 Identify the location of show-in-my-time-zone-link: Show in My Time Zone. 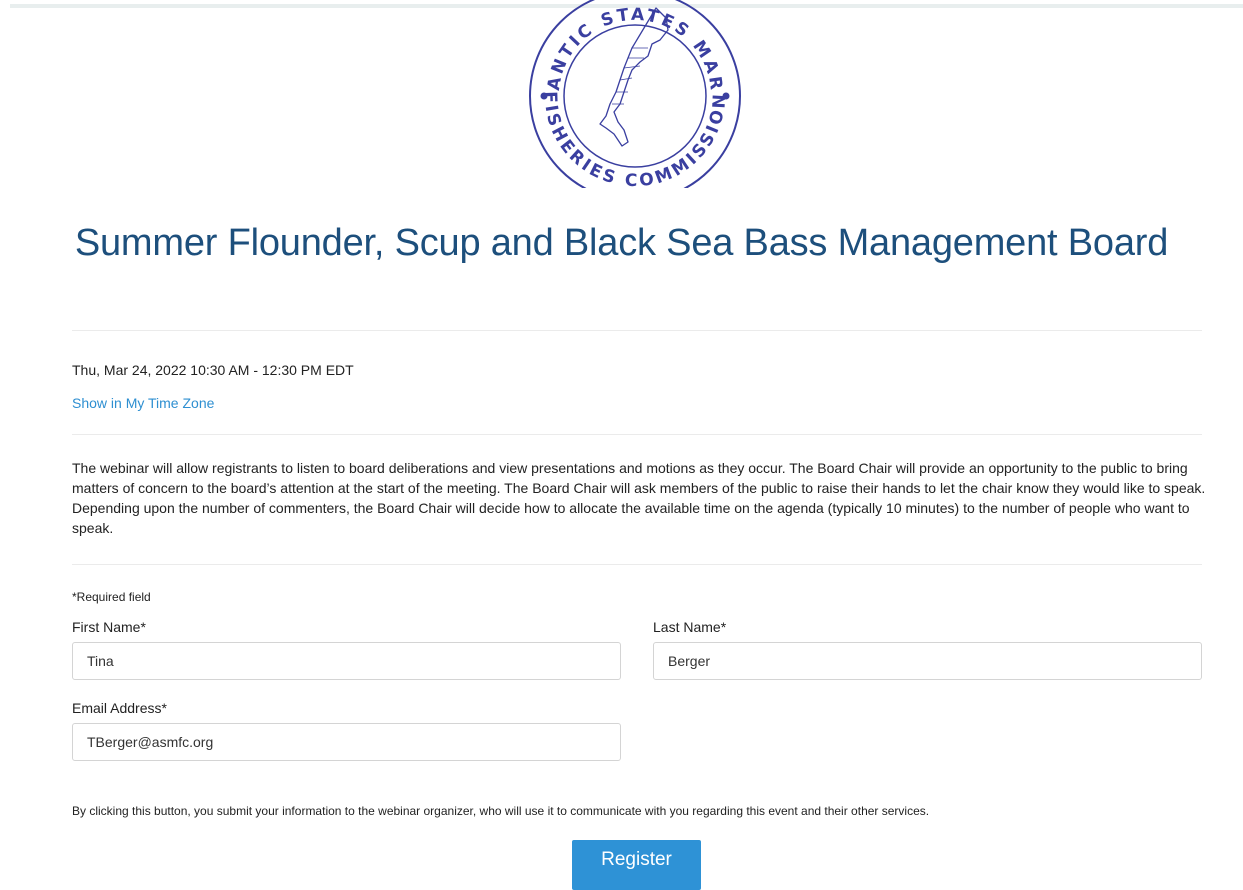
(143, 403).